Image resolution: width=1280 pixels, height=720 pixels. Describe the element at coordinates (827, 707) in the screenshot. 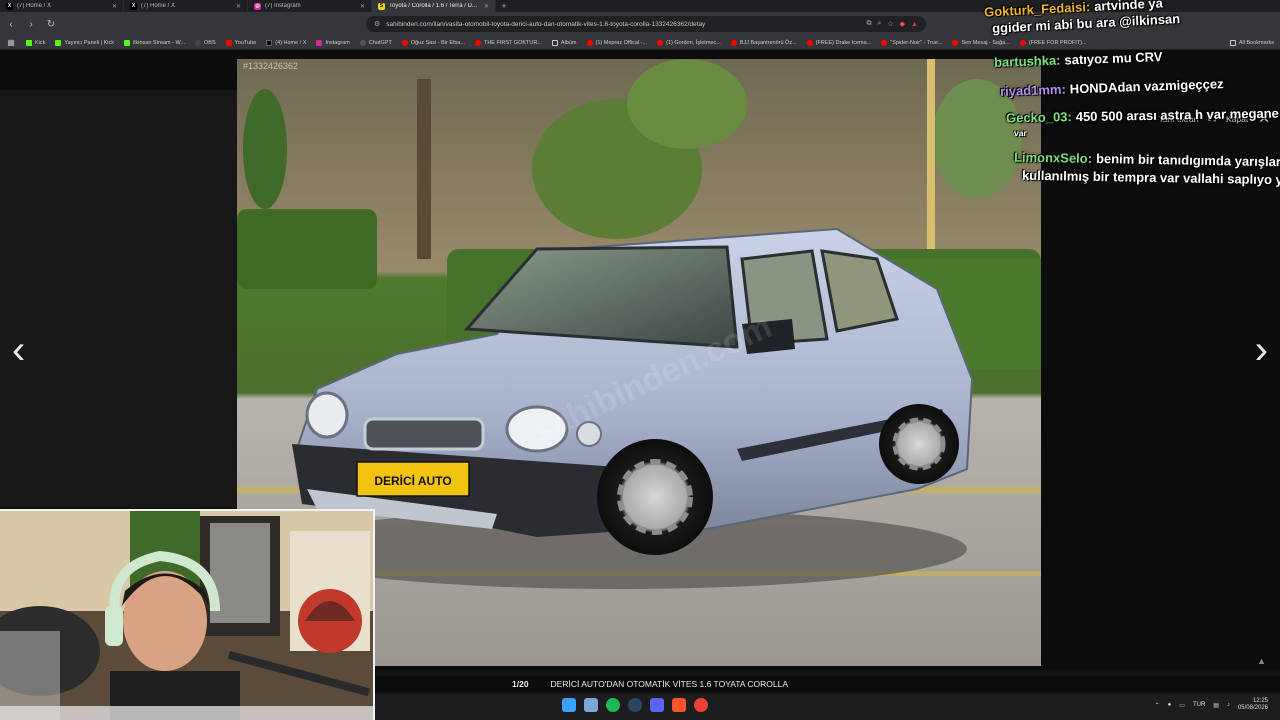

I see `windows-taskbar: ⌃ ● ▭ TUR ▤ ♪ 12:25 05/08/2026` at that location.